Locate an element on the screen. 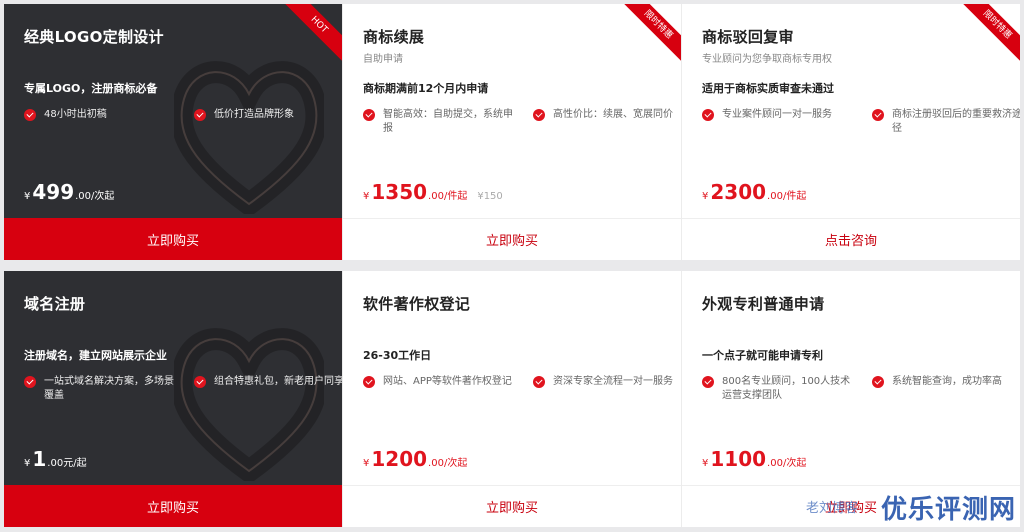 The height and width of the screenshot is (532, 1024). card-title: 经典LOGO定制设计 is located at coordinates (94, 37).